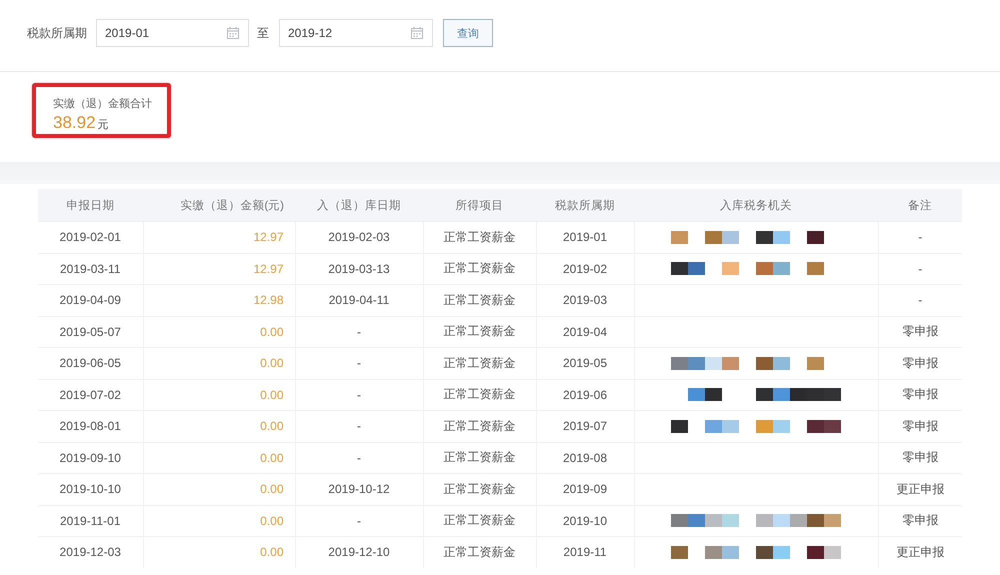 Image resolution: width=1000 pixels, height=575 pixels. I want to click on column-header: 实缴（退）金额(元), so click(219, 205).